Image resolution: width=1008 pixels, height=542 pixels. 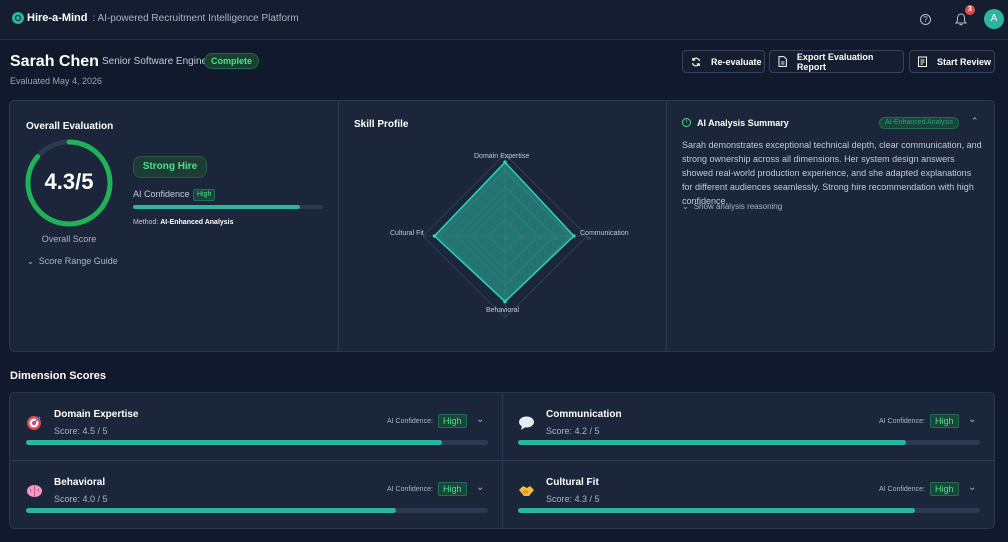 I want to click on dimension-score: Score: 4.0 / 5, so click(x=81, y=499).